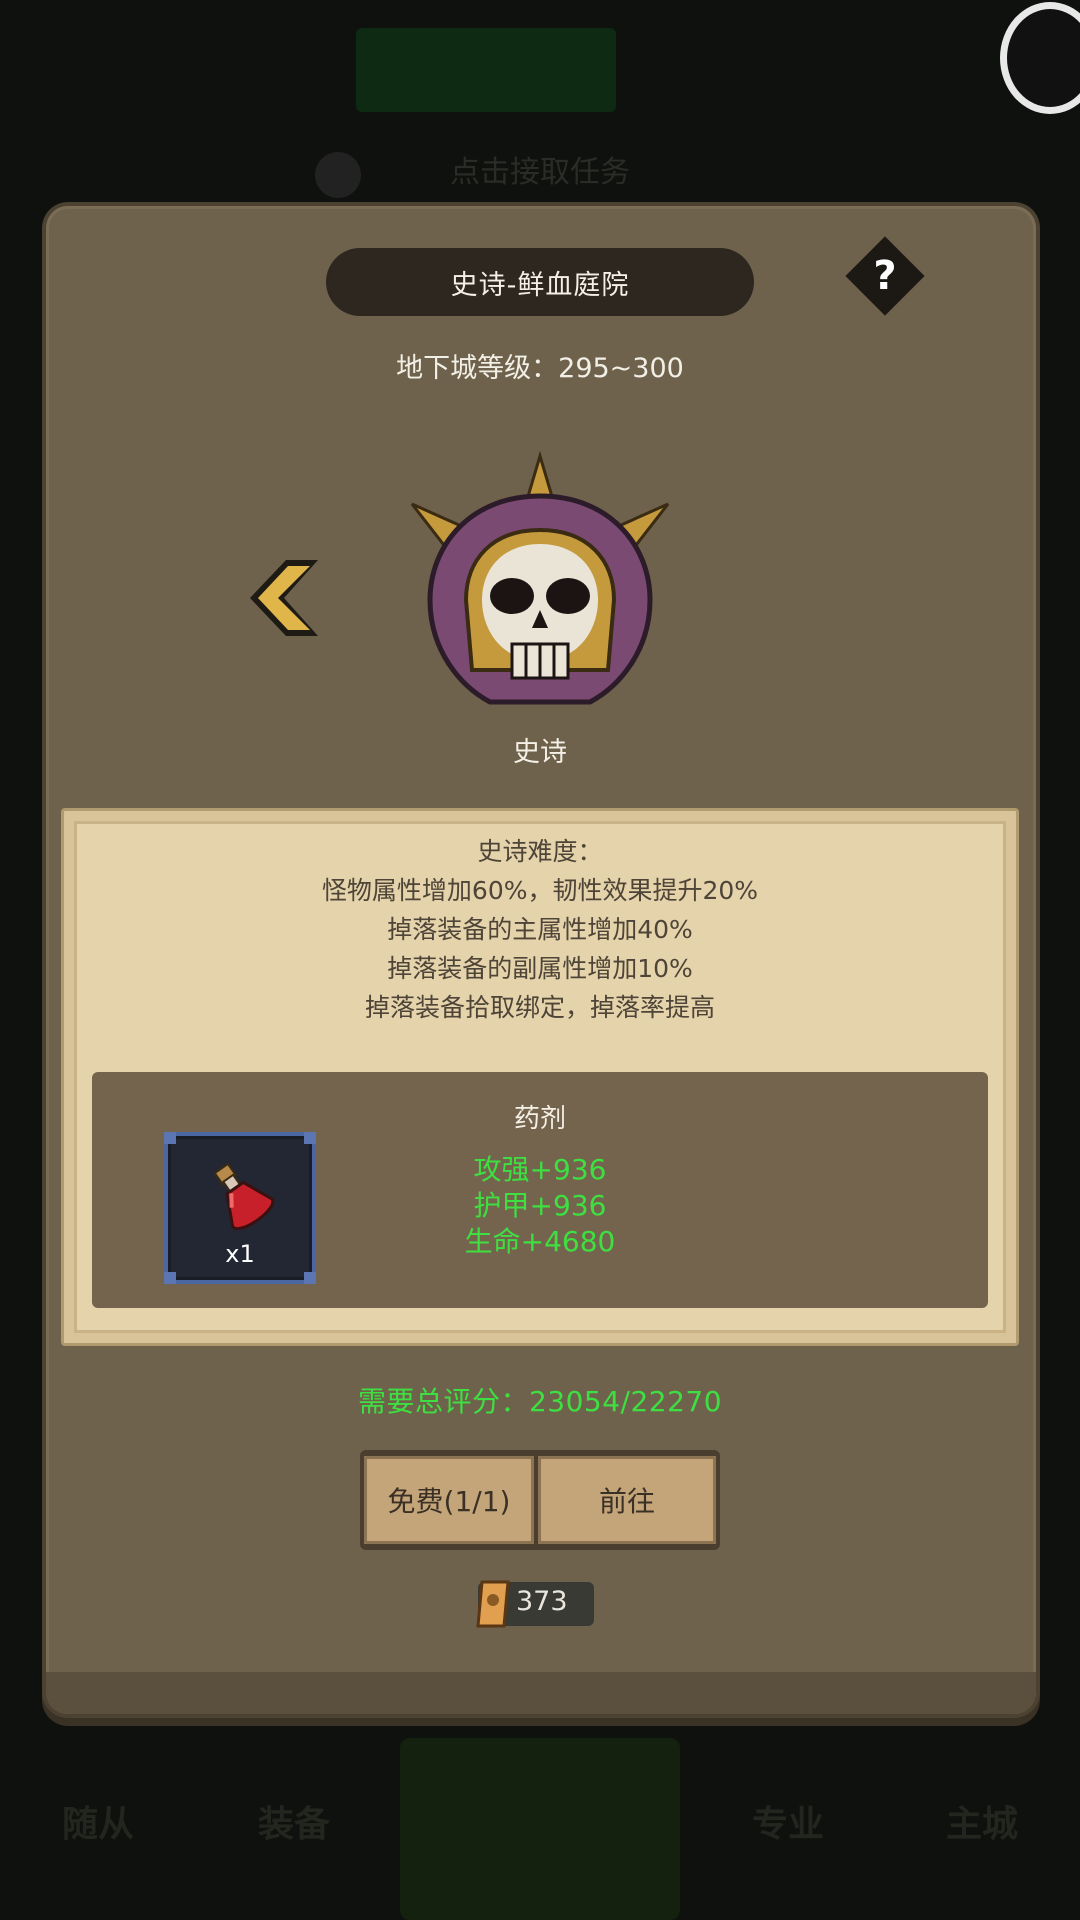  I want to click on skull-helmet-icon, so click(540, 577).